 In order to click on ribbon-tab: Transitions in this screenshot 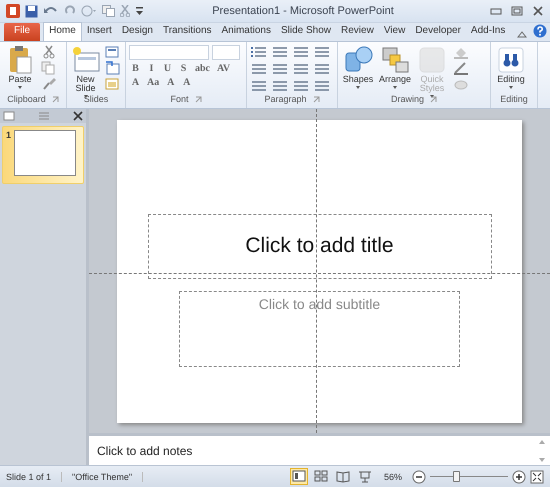, I will do `click(187, 32)`.